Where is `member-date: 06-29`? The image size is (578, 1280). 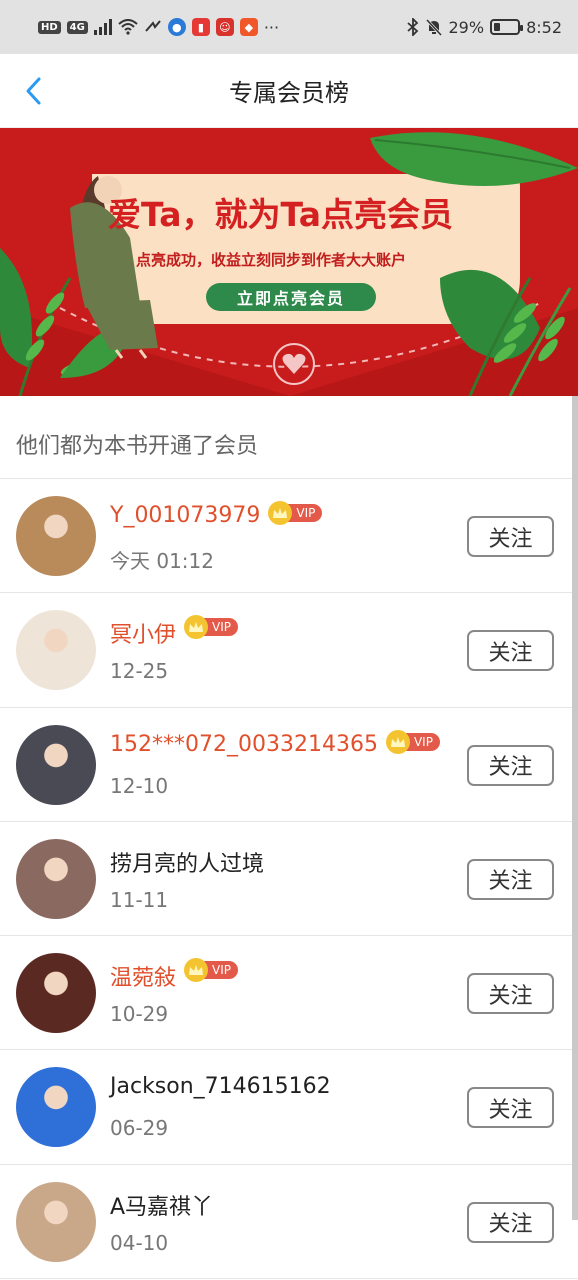
member-date: 06-29 is located at coordinates (139, 1128).